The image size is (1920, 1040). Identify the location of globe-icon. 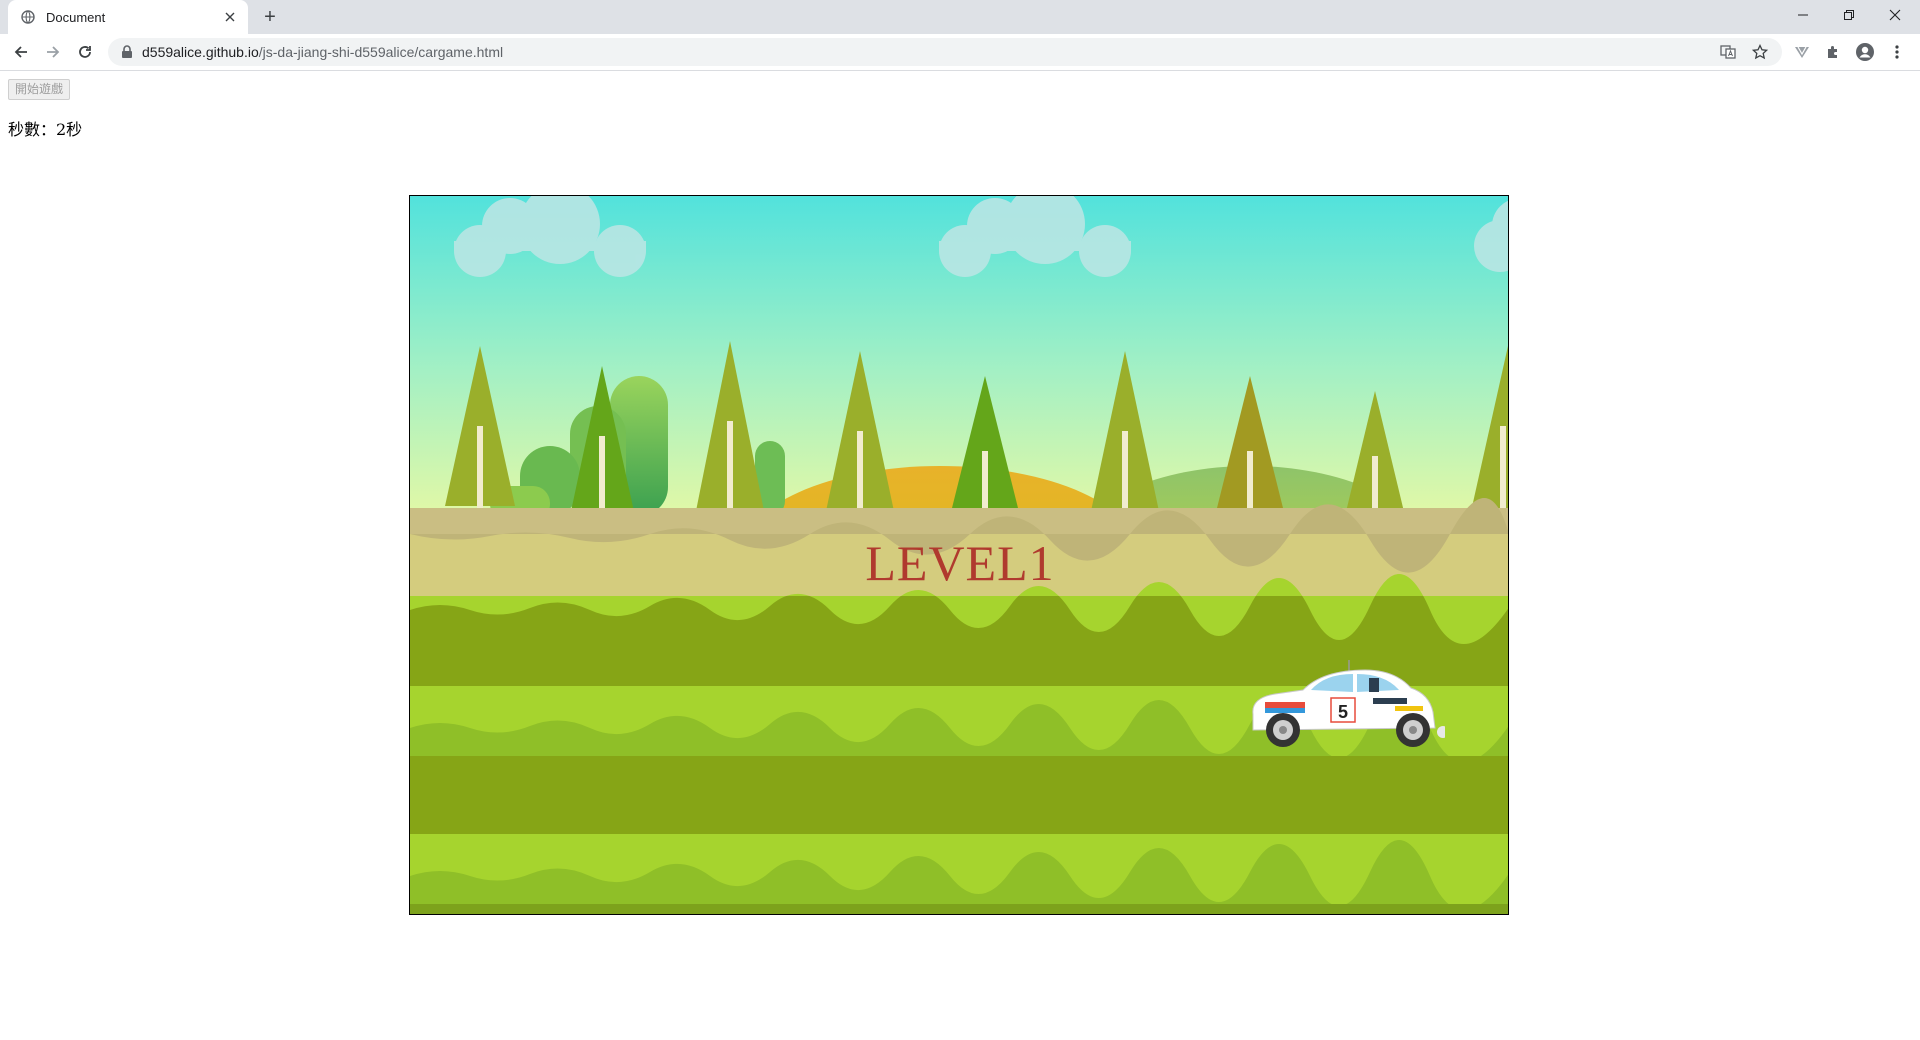
(28, 17).